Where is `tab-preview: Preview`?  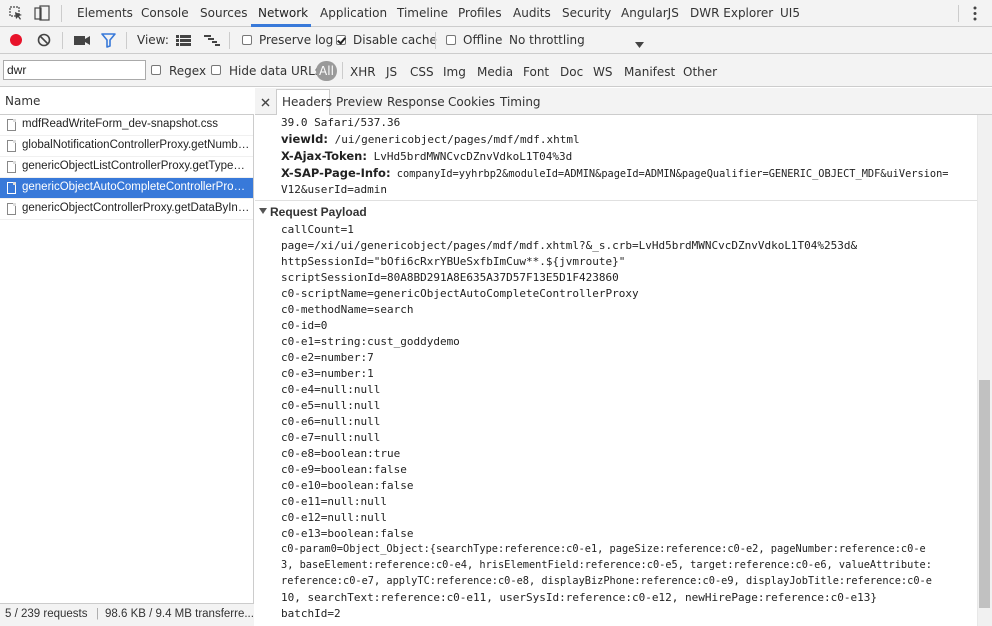 tab-preview: Preview is located at coordinates (359, 102).